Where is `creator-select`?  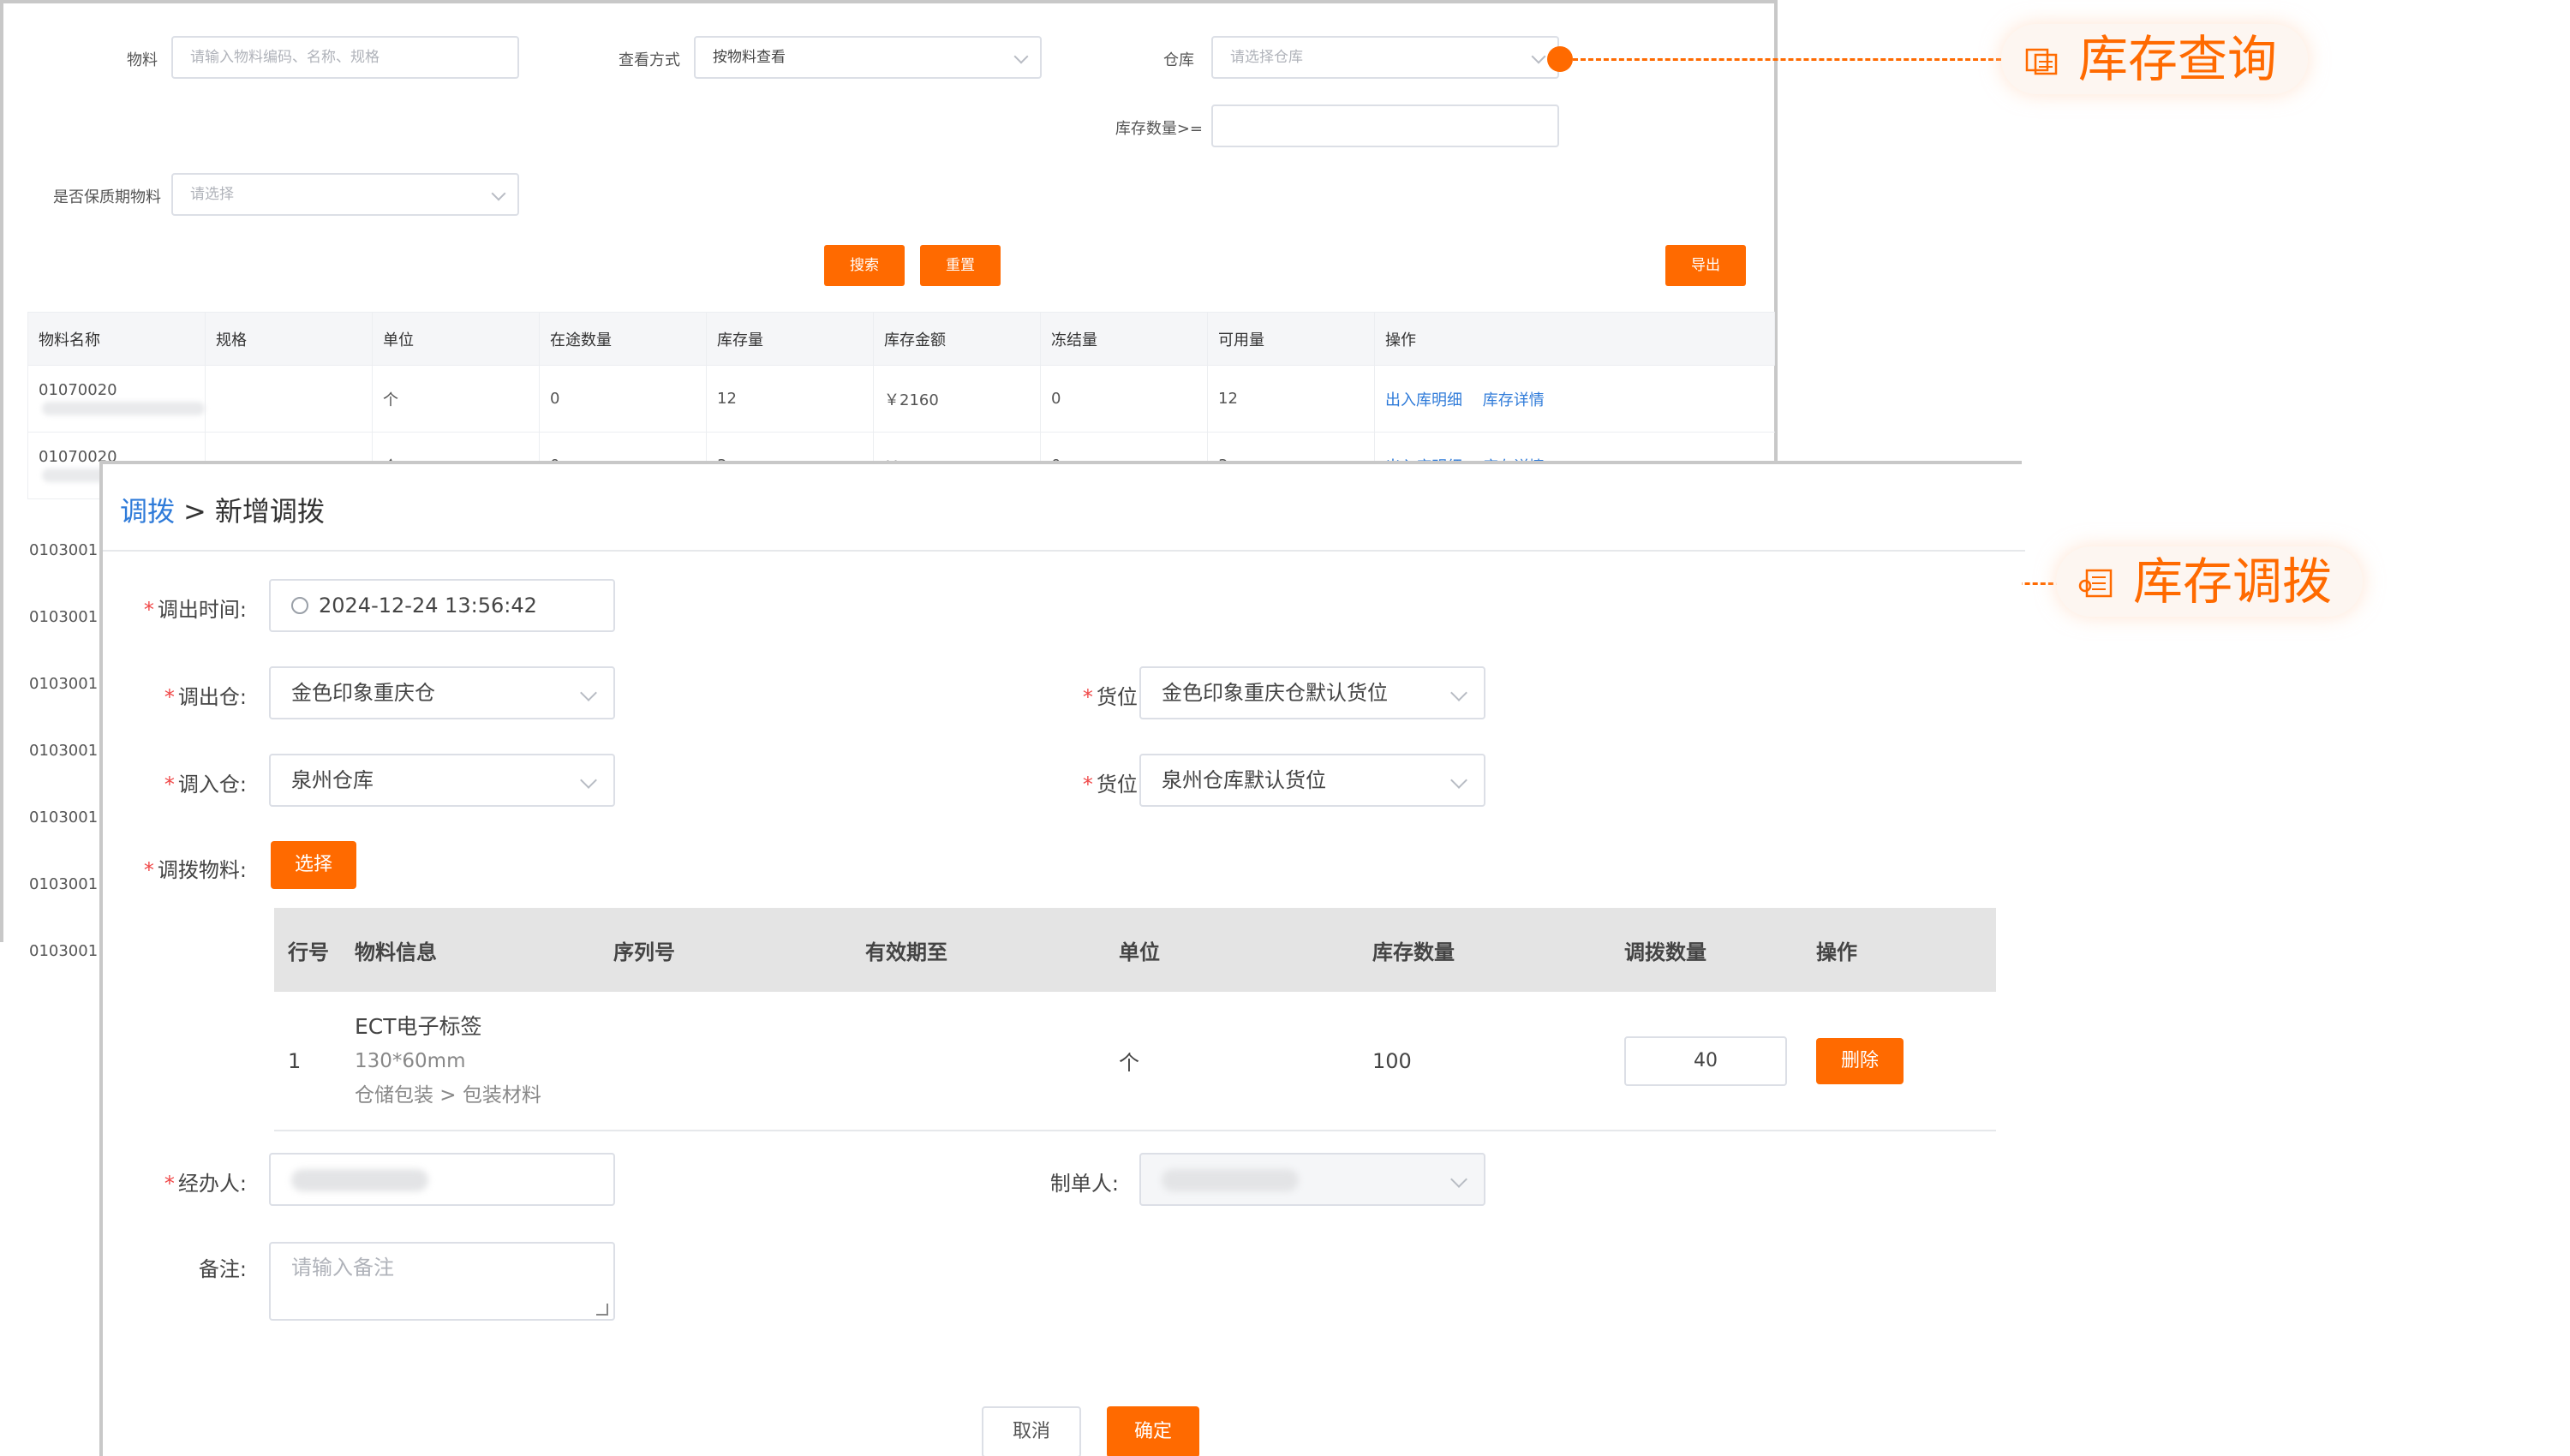 creator-select is located at coordinates (1312, 1179).